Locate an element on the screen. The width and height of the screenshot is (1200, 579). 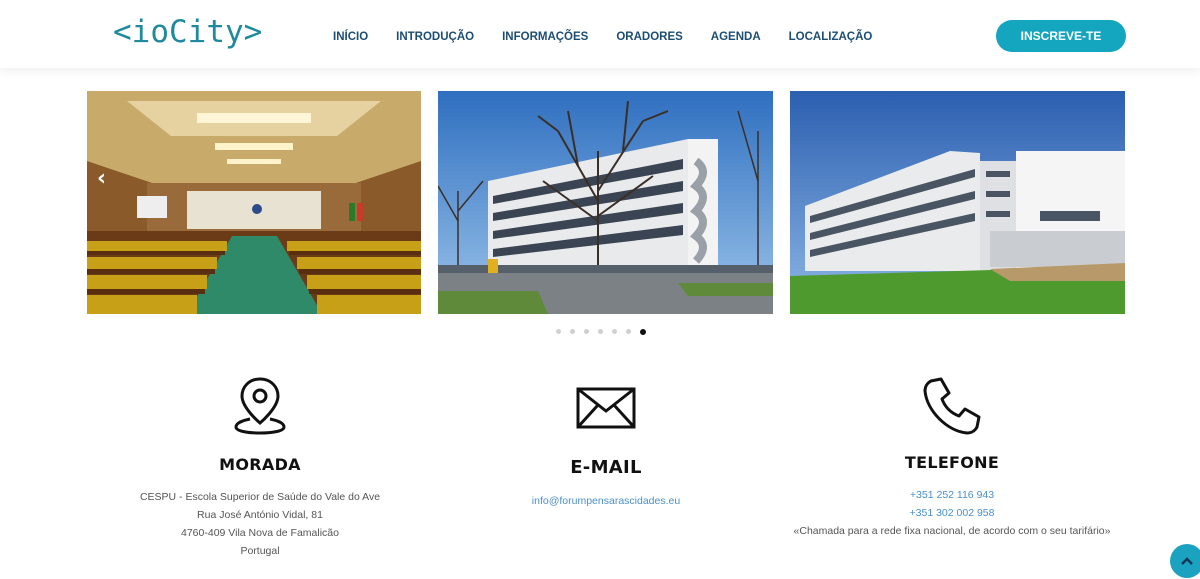
carousel-slide-building-tree is located at coordinates (605, 202).